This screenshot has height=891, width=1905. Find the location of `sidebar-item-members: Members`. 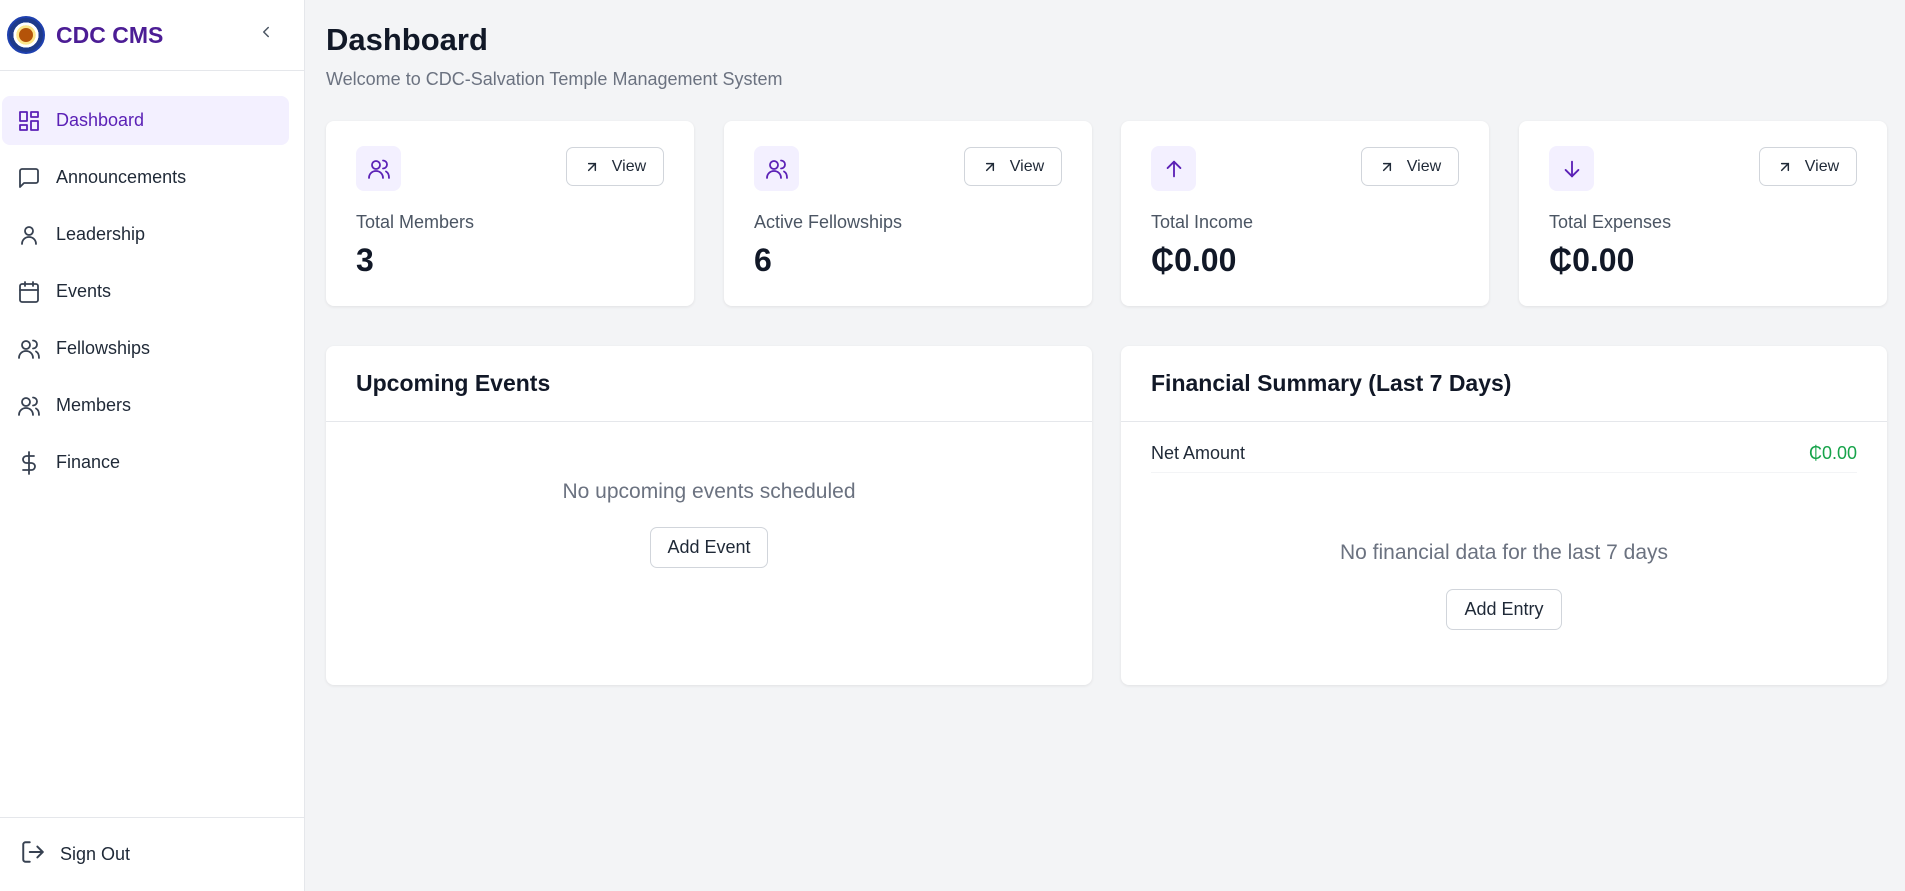

sidebar-item-members: Members is located at coordinates (145, 405).